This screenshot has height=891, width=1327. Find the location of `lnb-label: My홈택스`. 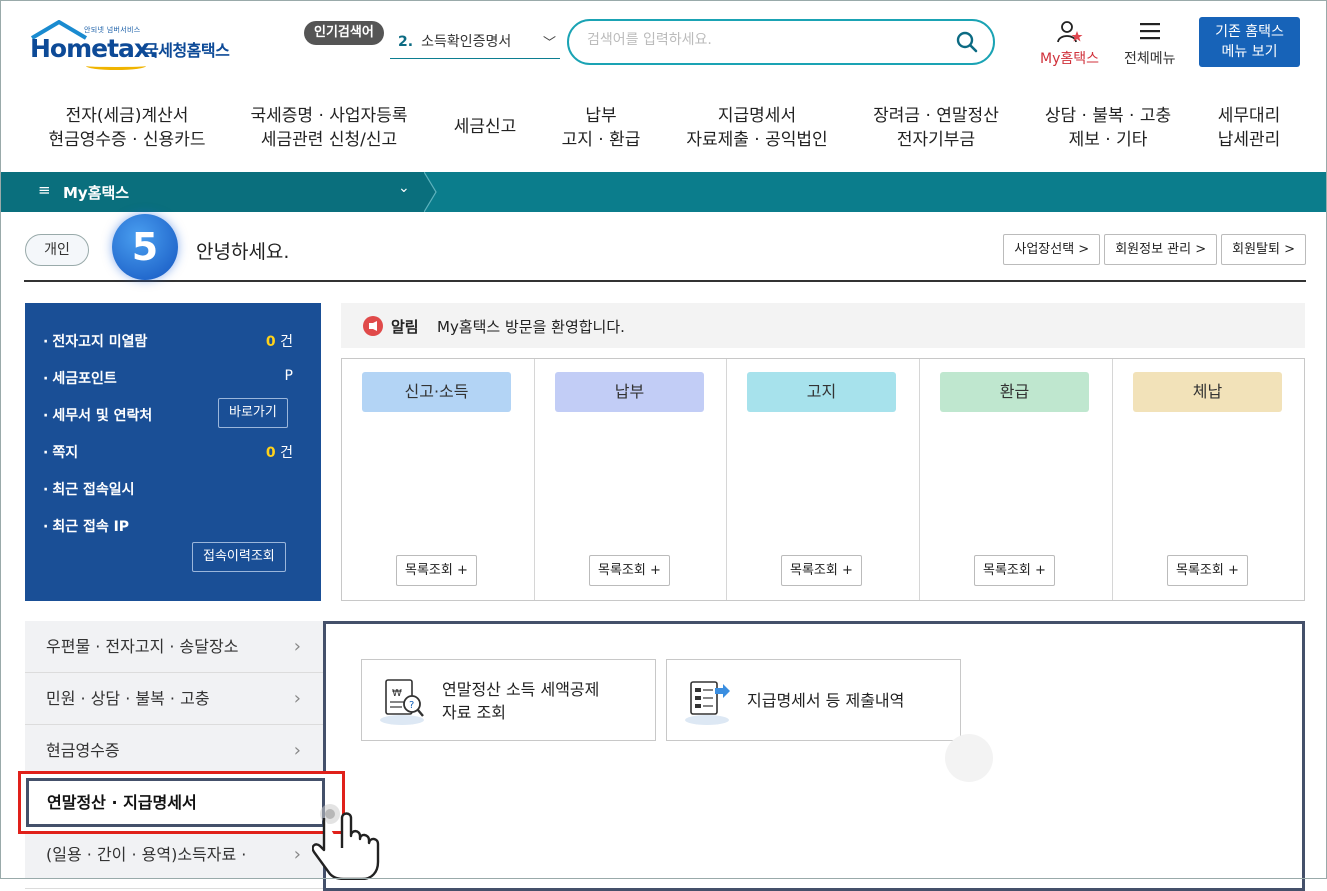

lnb-label: My홈택스 is located at coordinates (96, 193).